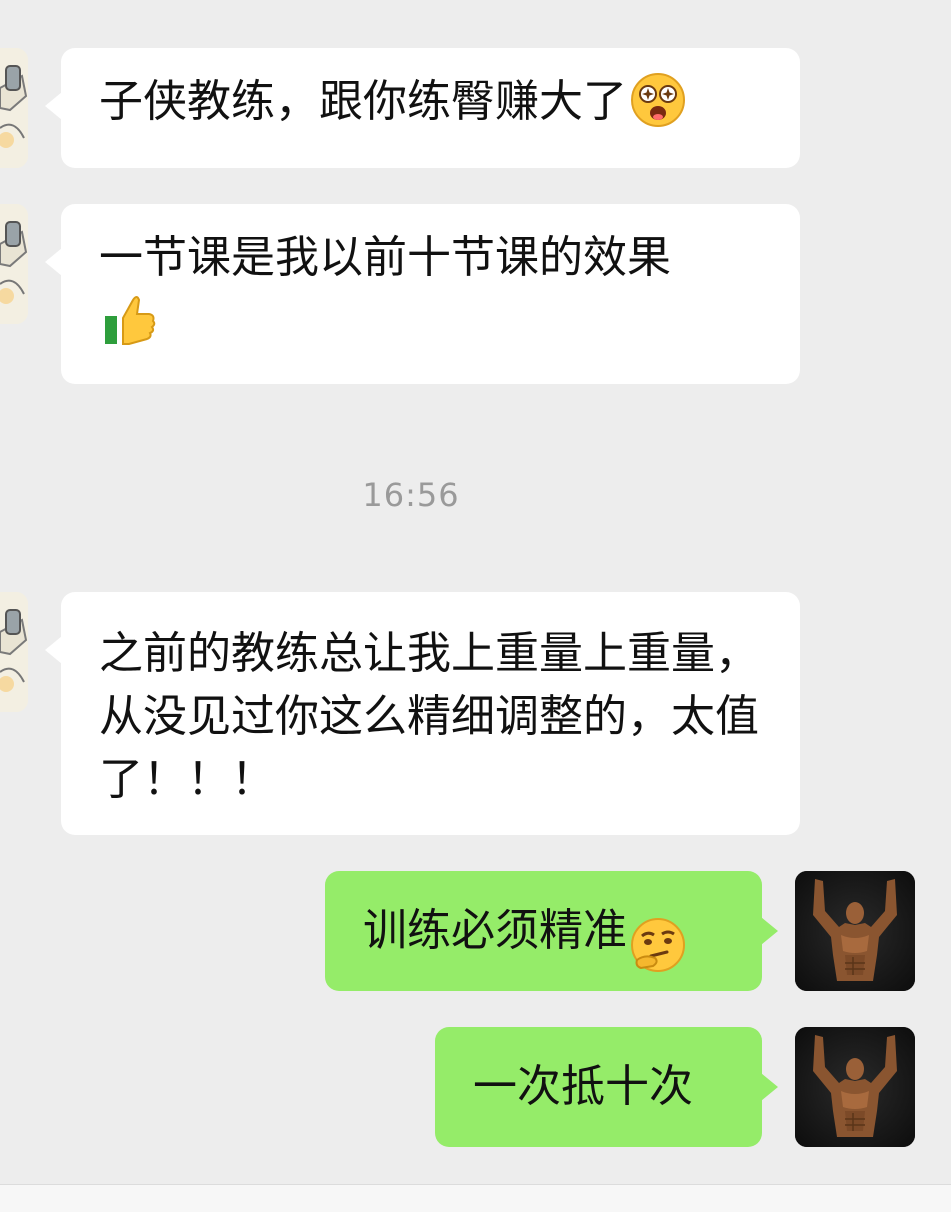 This screenshot has height=1212, width=951. Describe the element at coordinates (411, 495) in the screenshot. I see `message-timestamp: 16:56` at that location.